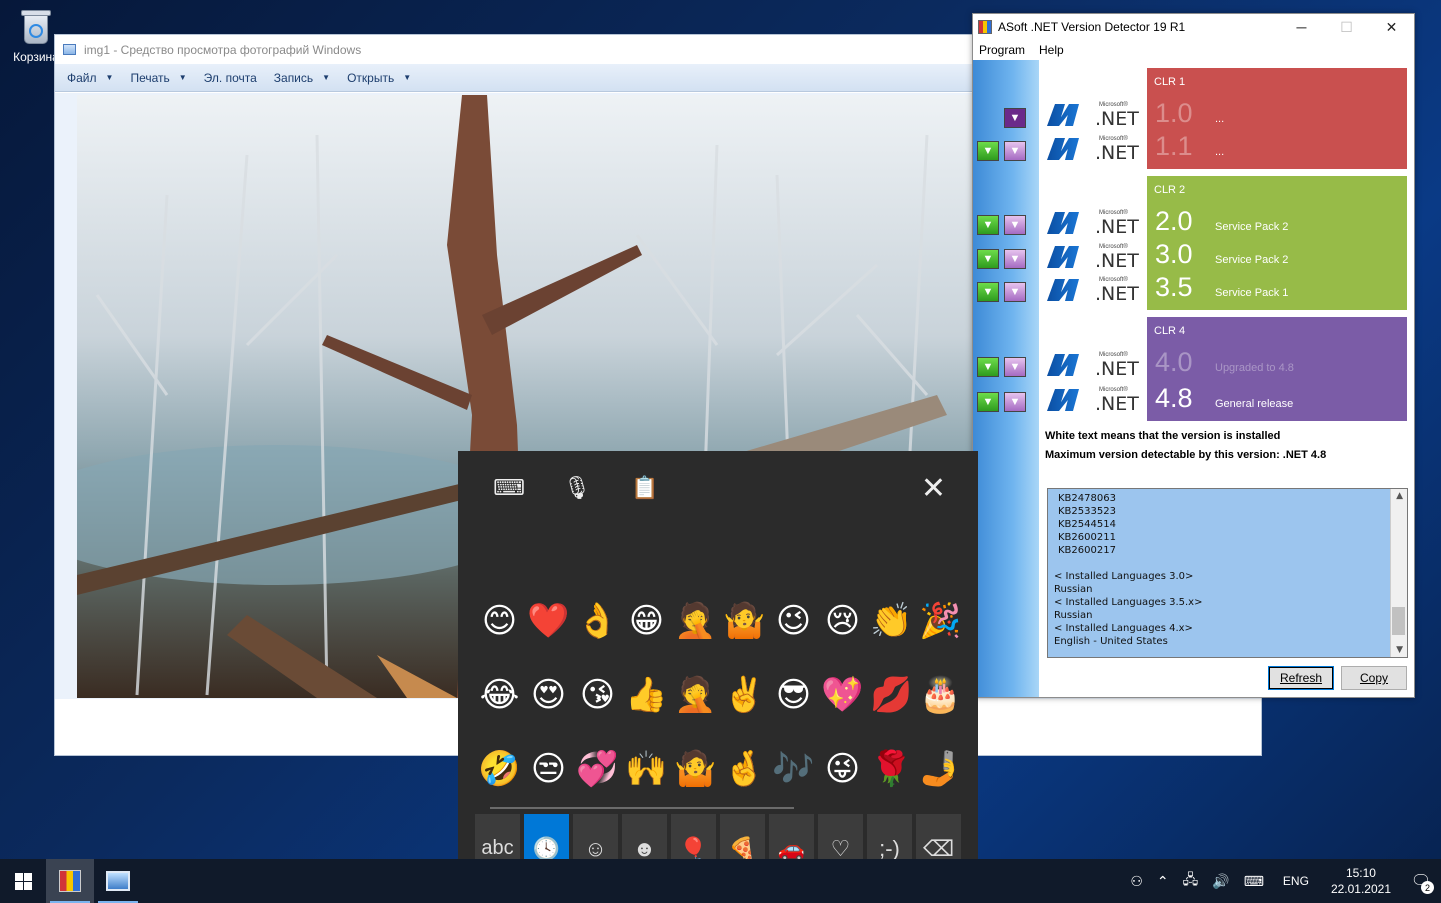 The height and width of the screenshot is (903, 1441). What do you see at coordinates (302, 78) in the screenshot?
I see `menu-burn: Запись ▼` at bounding box center [302, 78].